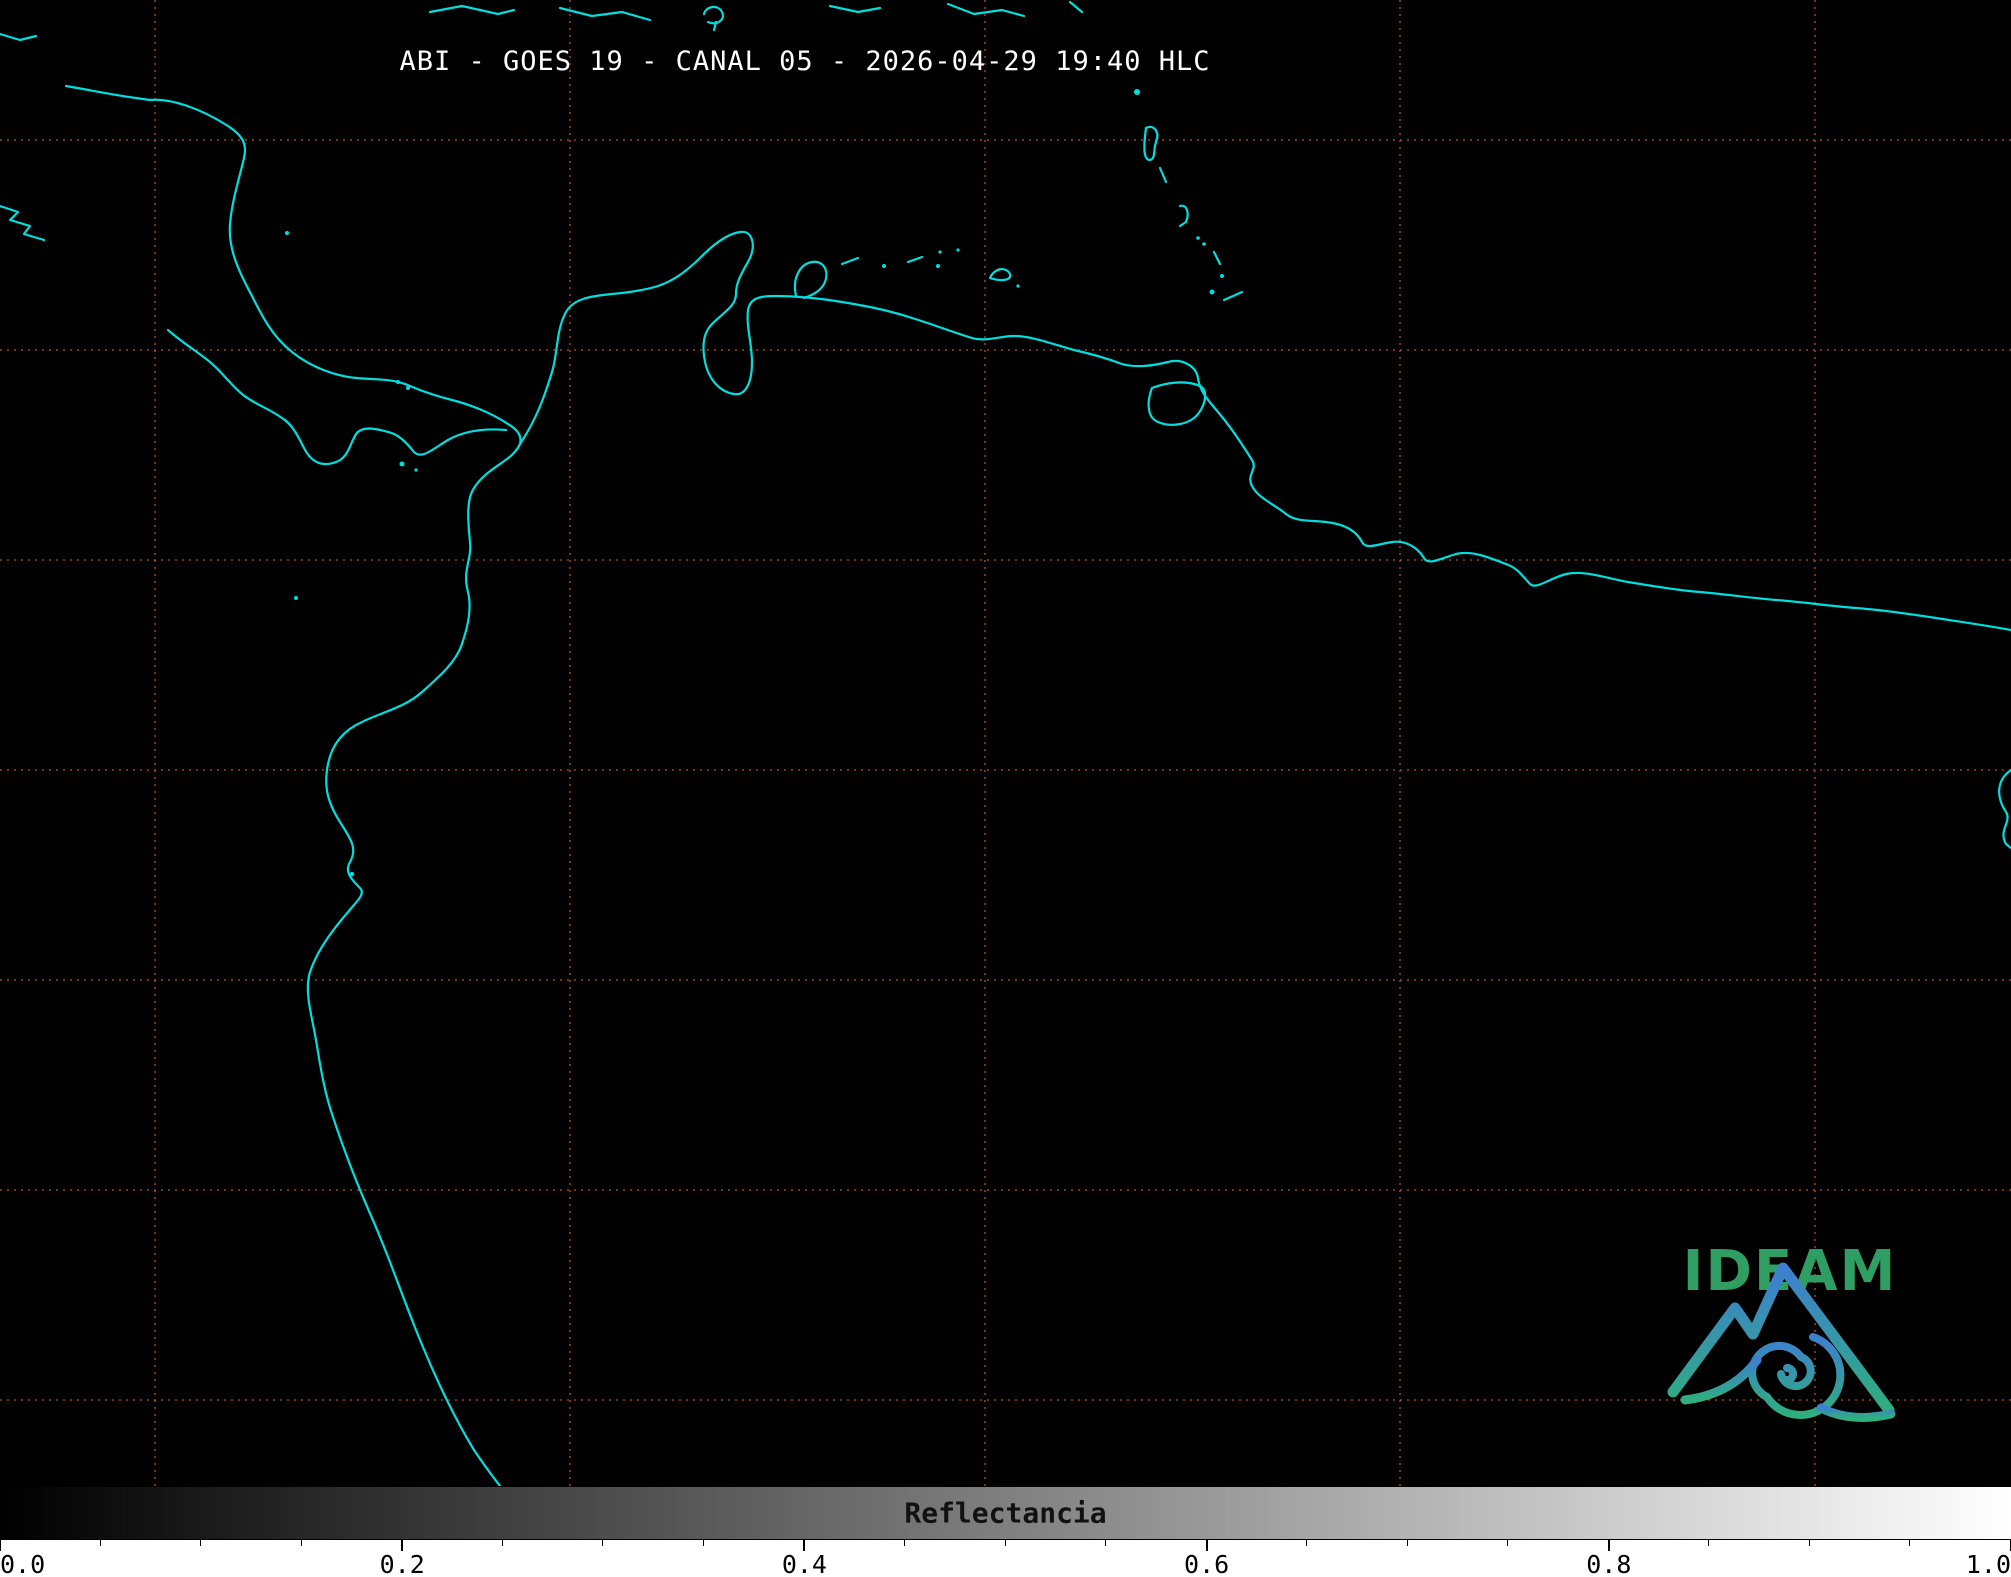 Image resolution: width=2011 pixels, height=1577 pixels. What do you see at coordinates (23, 1563) in the screenshot?
I see `colorbar-tick-label: 0.0` at bounding box center [23, 1563].